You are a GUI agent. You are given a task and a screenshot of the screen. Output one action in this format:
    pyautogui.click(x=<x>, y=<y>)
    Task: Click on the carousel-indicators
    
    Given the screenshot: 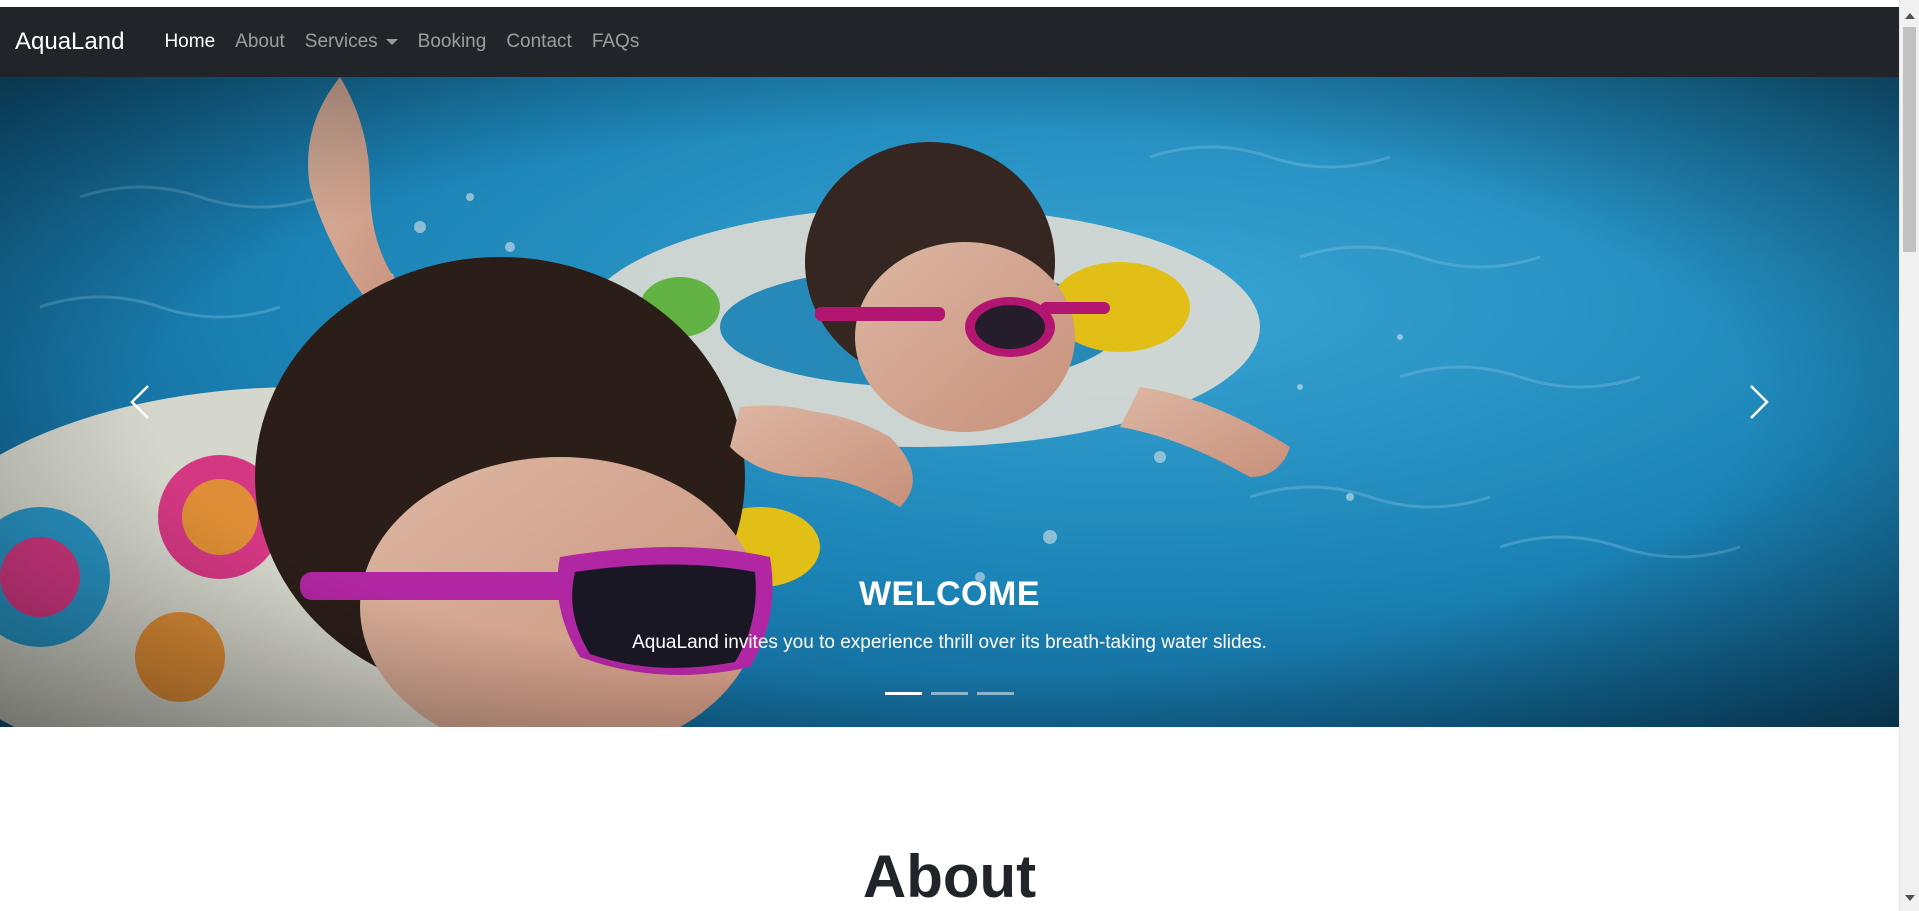 What is the action you would take?
    pyautogui.click(x=949, y=693)
    